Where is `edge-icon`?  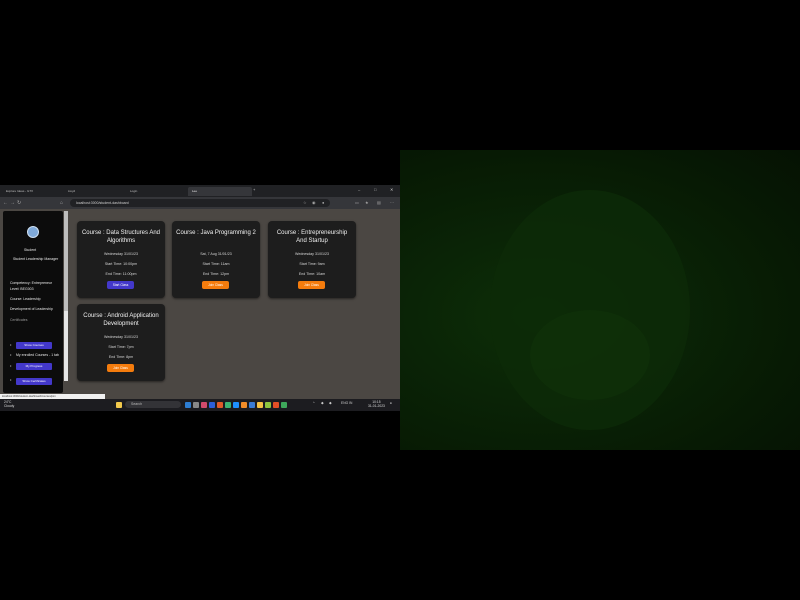
edge-icon is located at coordinates (236, 405).